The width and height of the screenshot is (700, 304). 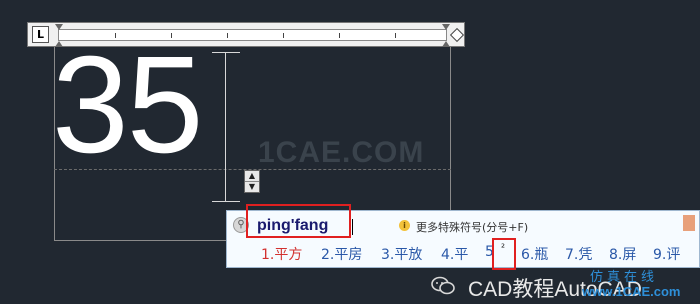 I want to click on info-icon: i, so click(x=404, y=225).